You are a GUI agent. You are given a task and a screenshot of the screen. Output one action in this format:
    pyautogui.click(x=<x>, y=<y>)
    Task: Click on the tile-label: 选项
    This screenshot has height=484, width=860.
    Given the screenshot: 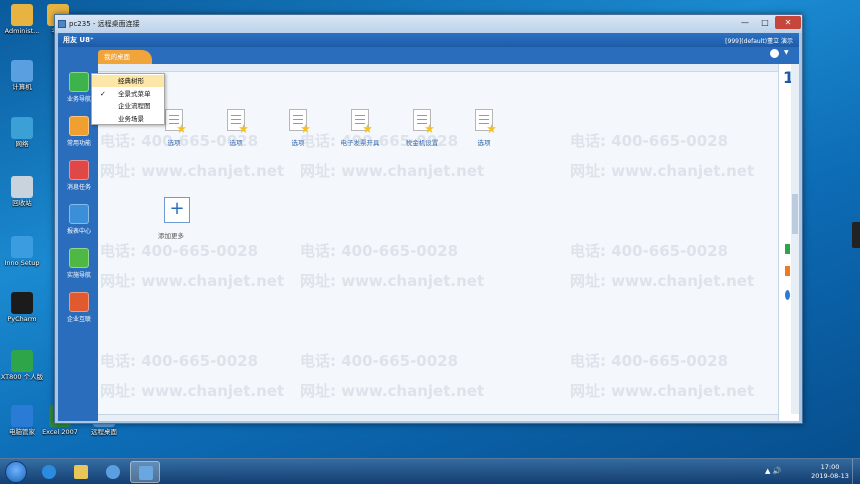 What is the action you would take?
    pyautogui.click(x=484, y=143)
    